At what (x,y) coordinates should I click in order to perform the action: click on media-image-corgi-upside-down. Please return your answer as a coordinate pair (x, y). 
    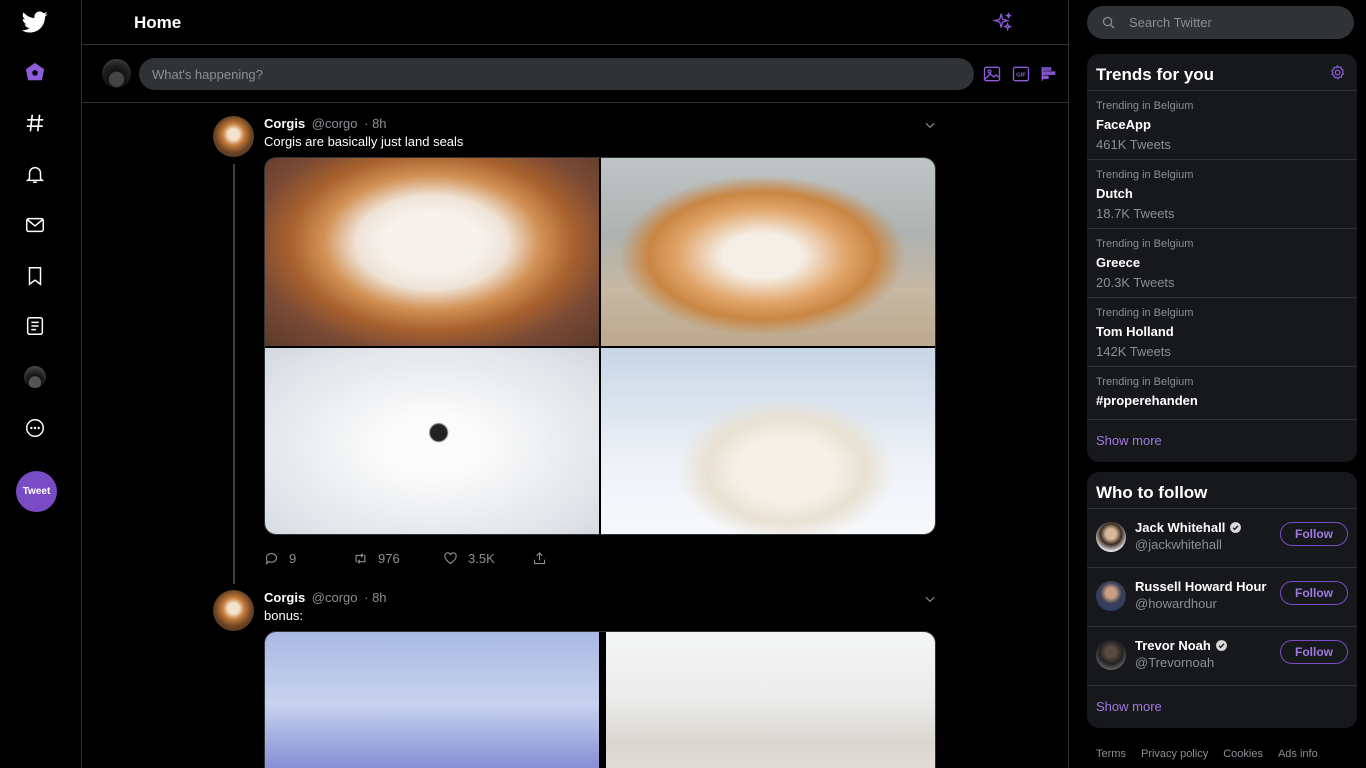
    Looking at the image, I should click on (432, 252).